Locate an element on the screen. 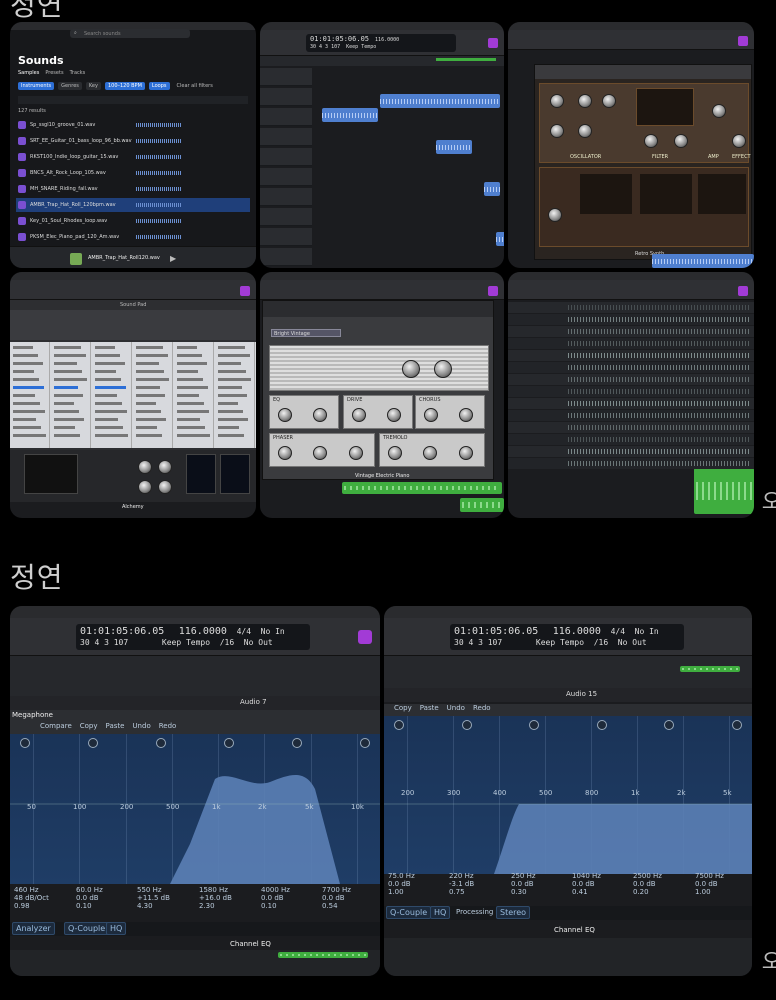 The image size is (776, 1000). cycle-region is located at coordinates (466, 59).